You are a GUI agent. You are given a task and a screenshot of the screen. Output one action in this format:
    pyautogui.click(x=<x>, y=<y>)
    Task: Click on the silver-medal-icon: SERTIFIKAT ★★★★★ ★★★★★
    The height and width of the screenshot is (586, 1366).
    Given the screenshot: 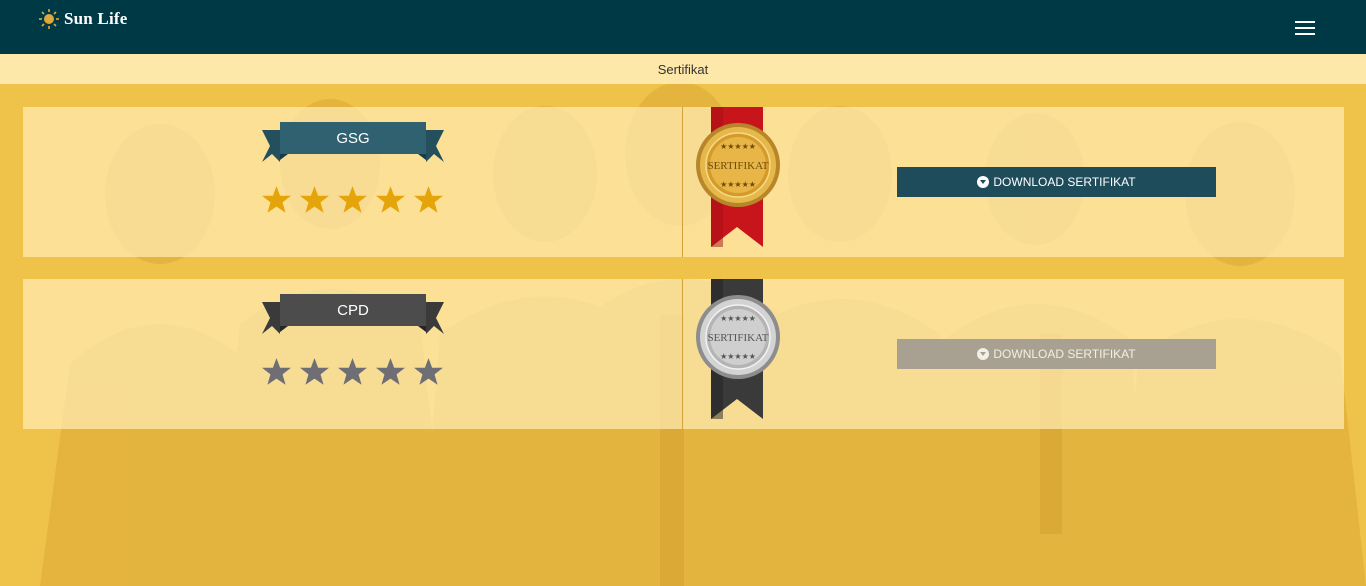 What is the action you would take?
    pyautogui.click(x=738, y=349)
    